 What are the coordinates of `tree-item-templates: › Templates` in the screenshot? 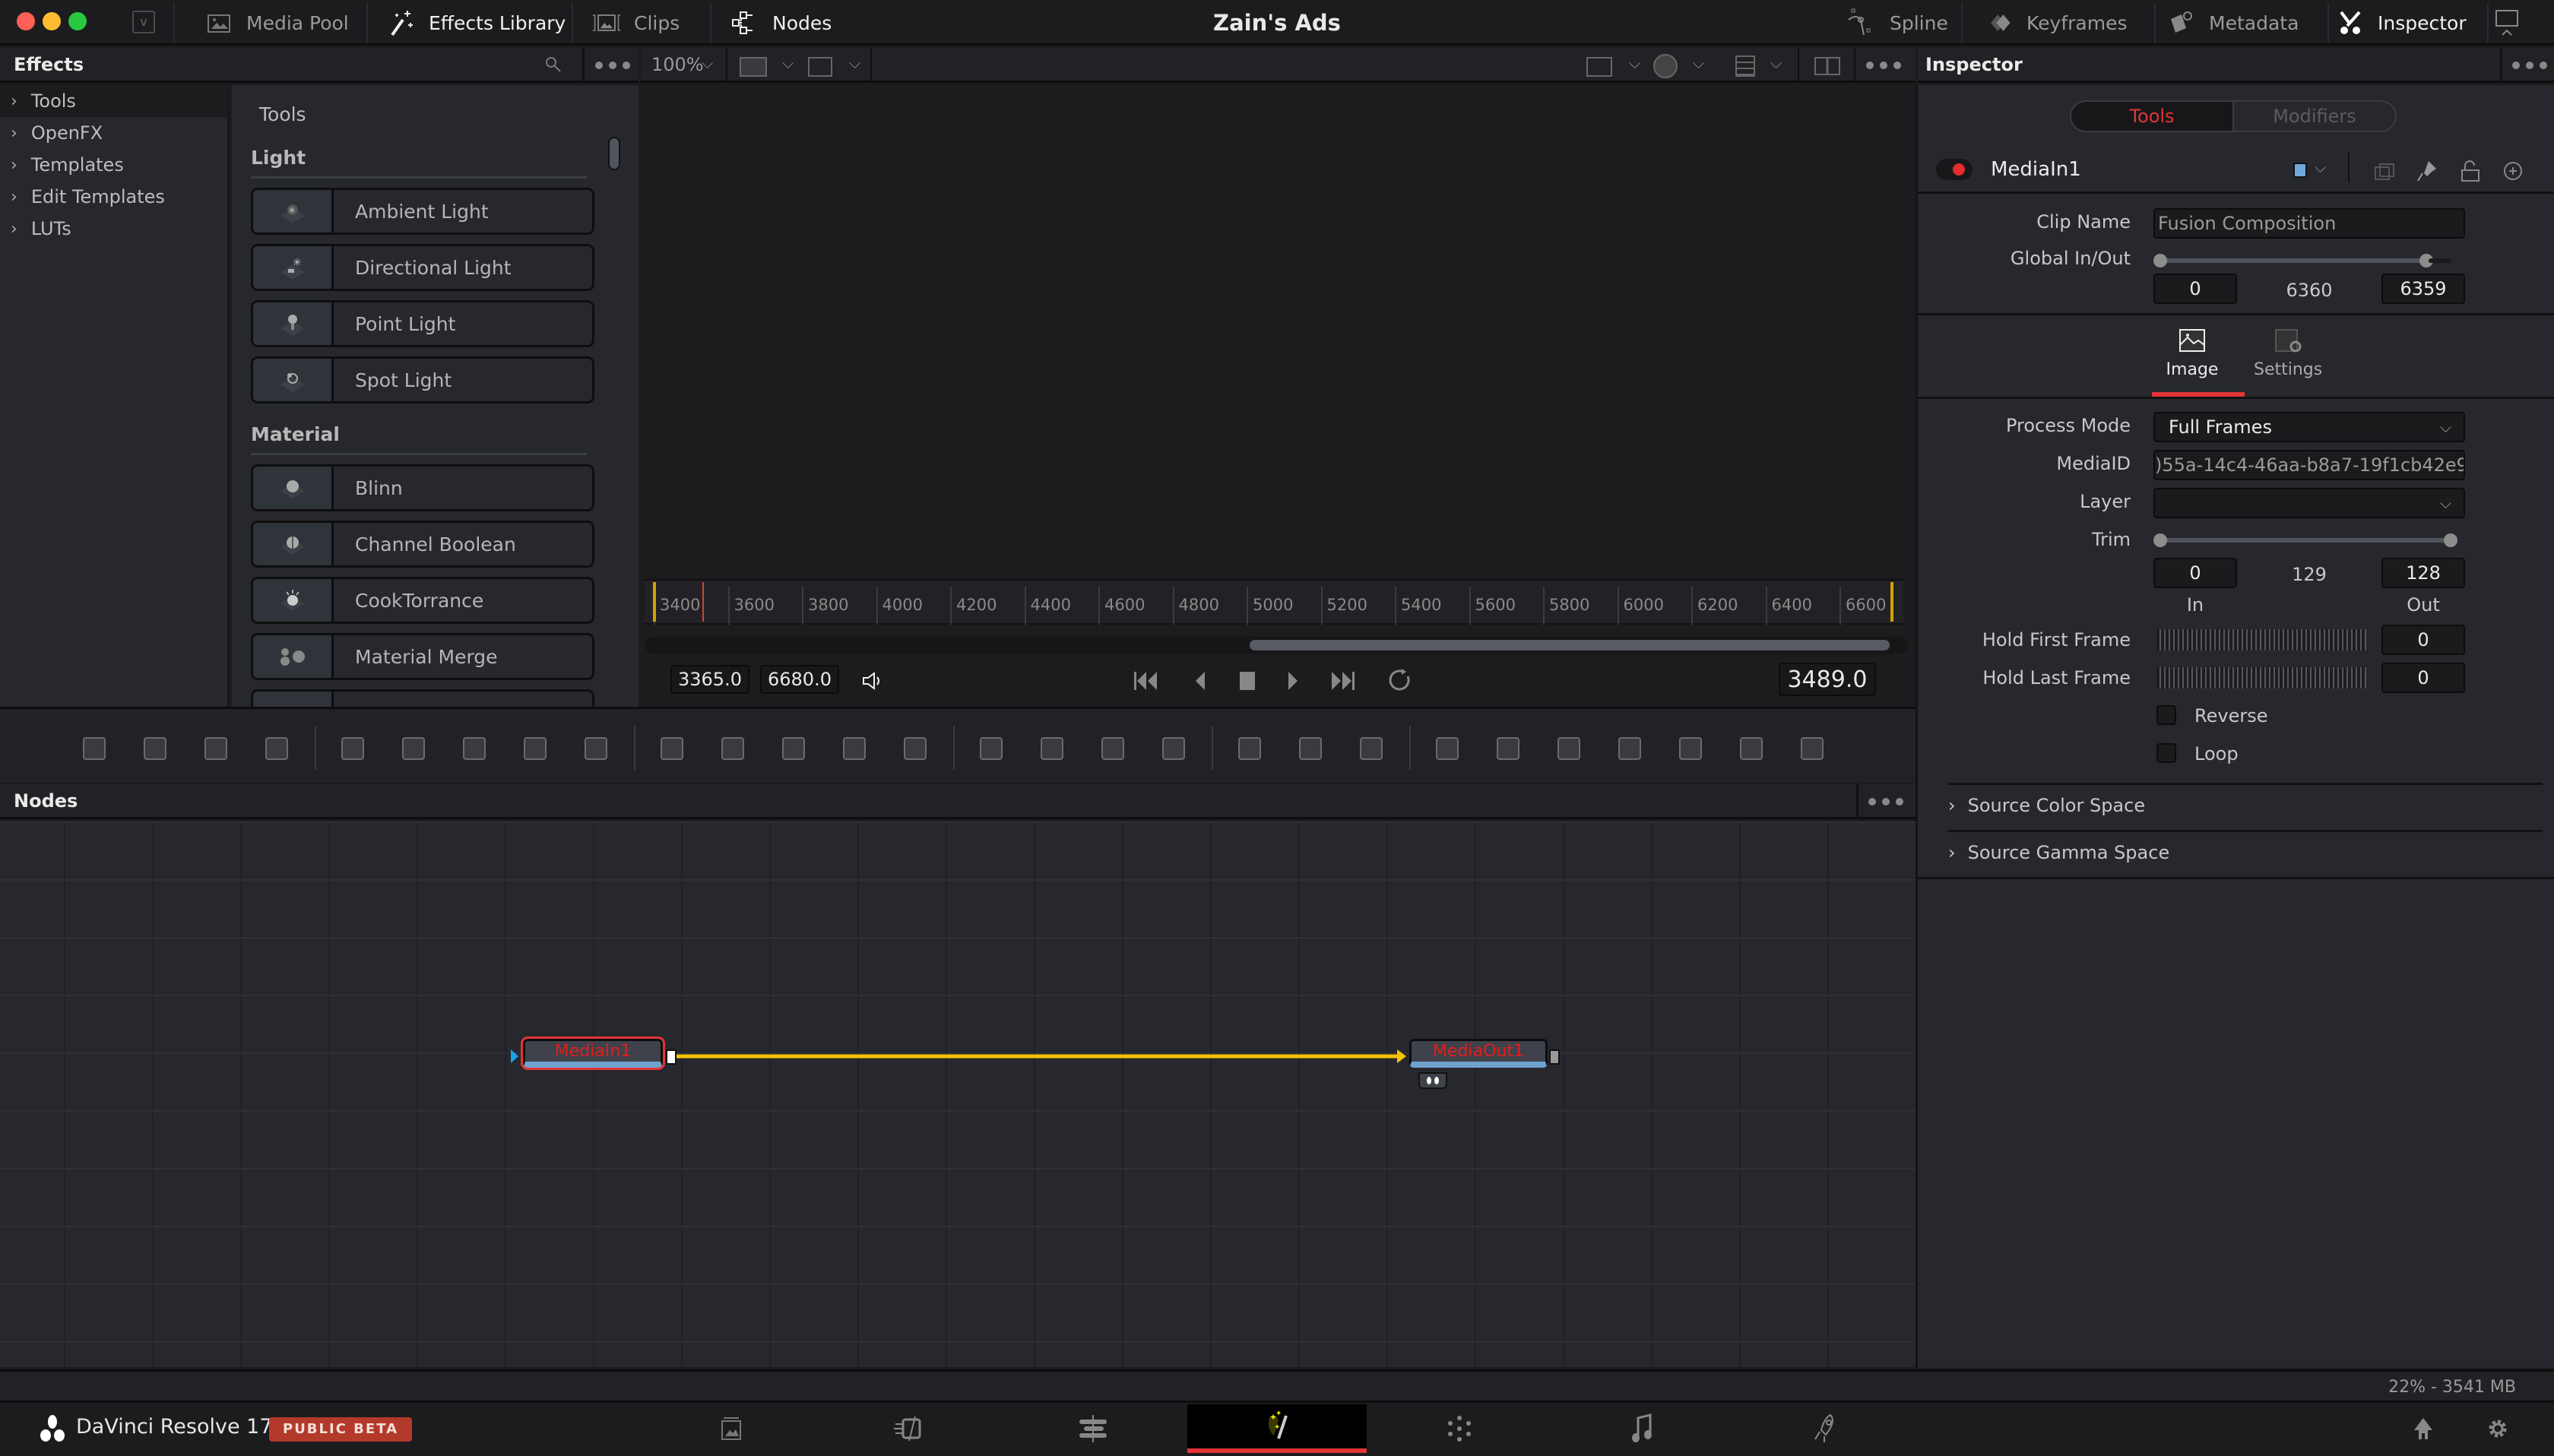 It's located at (113, 165).